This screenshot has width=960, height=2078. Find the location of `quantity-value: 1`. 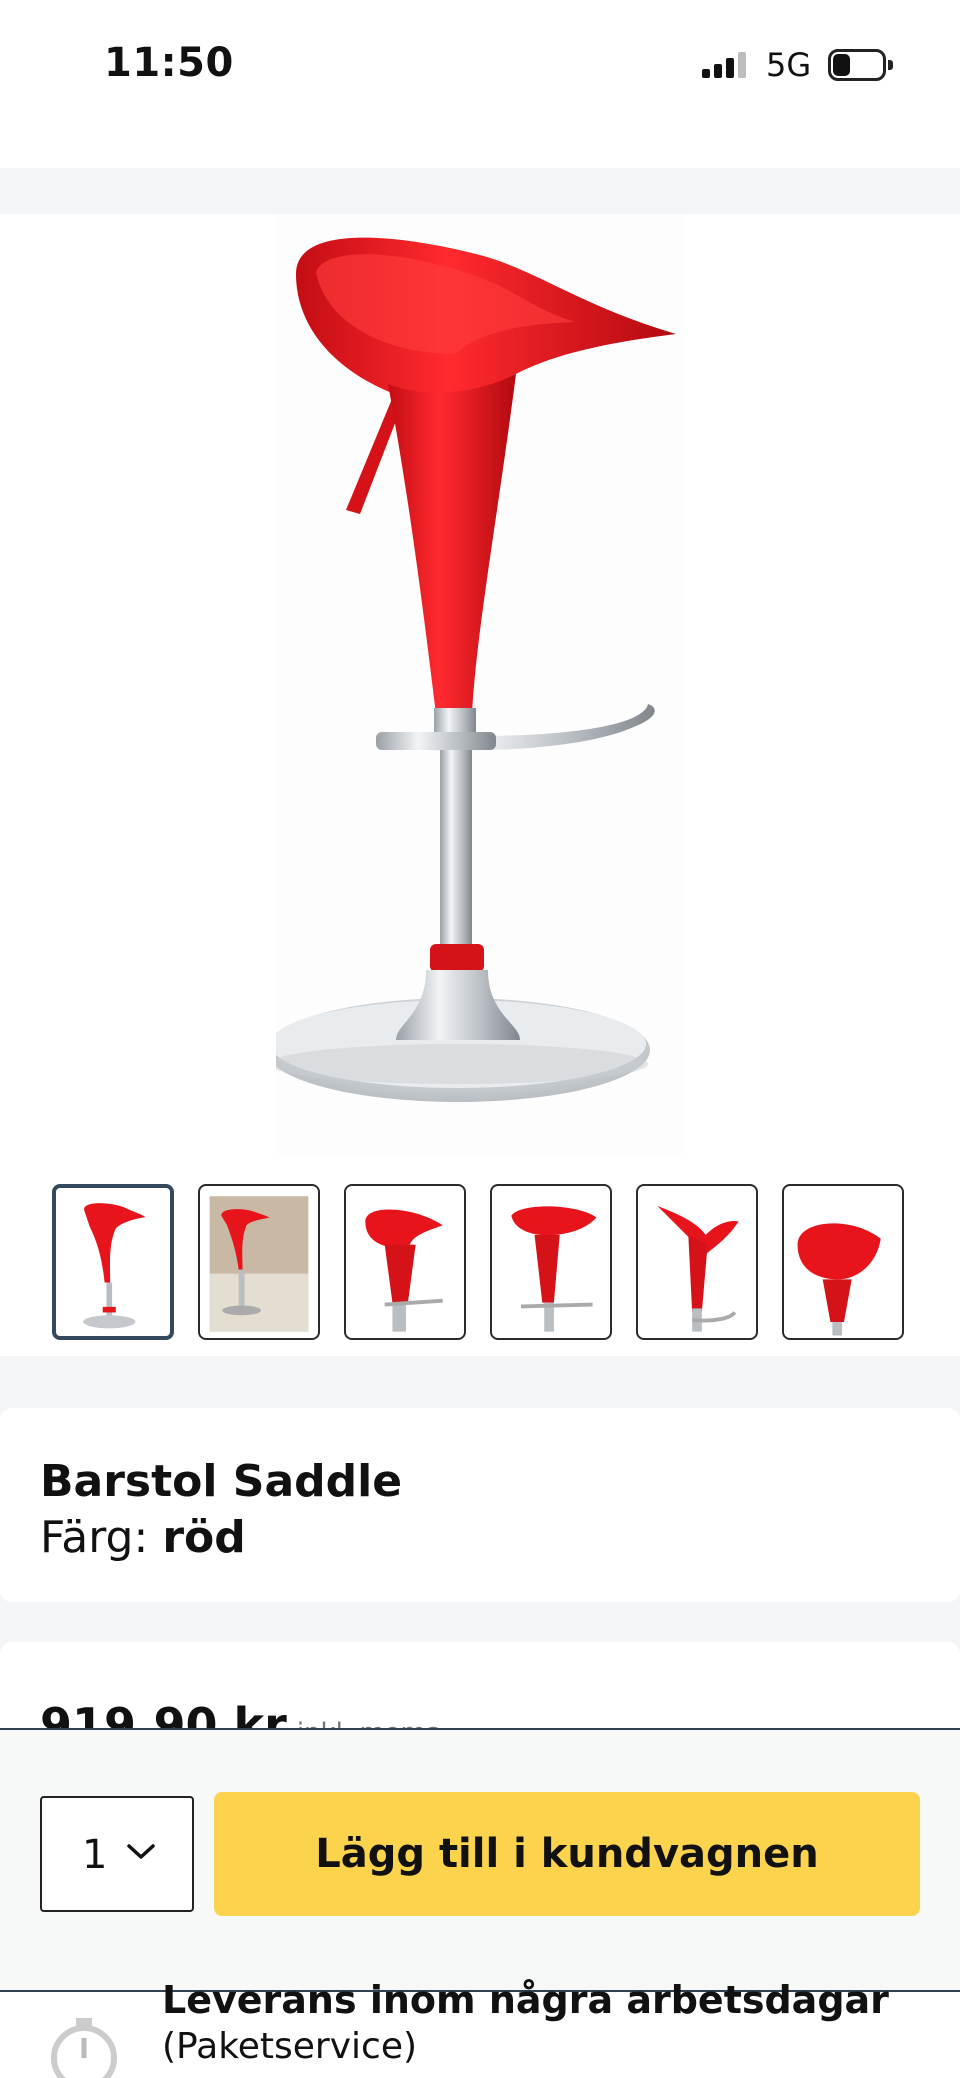

quantity-value: 1 is located at coordinates (95, 1855).